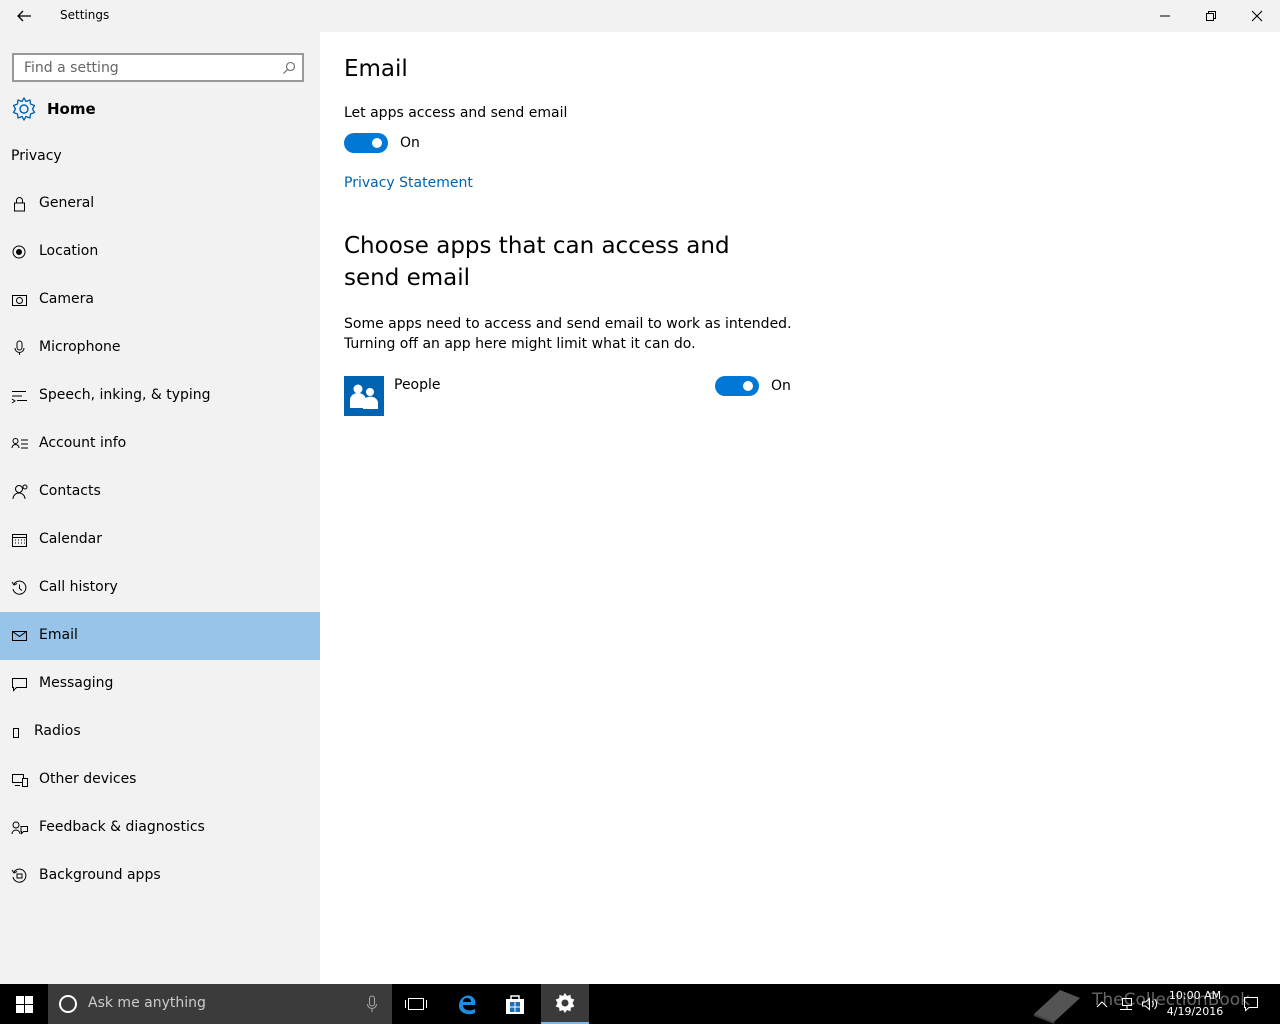 Image resolution: width=1280 pixels, height=1024 pixels. I want to click on sidebar-item-call-history: Call history, so click(160, 588).